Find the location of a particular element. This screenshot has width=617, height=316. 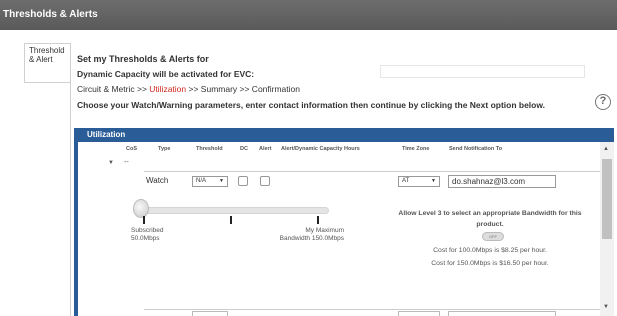

cost-text-150: Cost for 150.0Mbps is $16.50 per hour. is located at coordinates (490, 263).